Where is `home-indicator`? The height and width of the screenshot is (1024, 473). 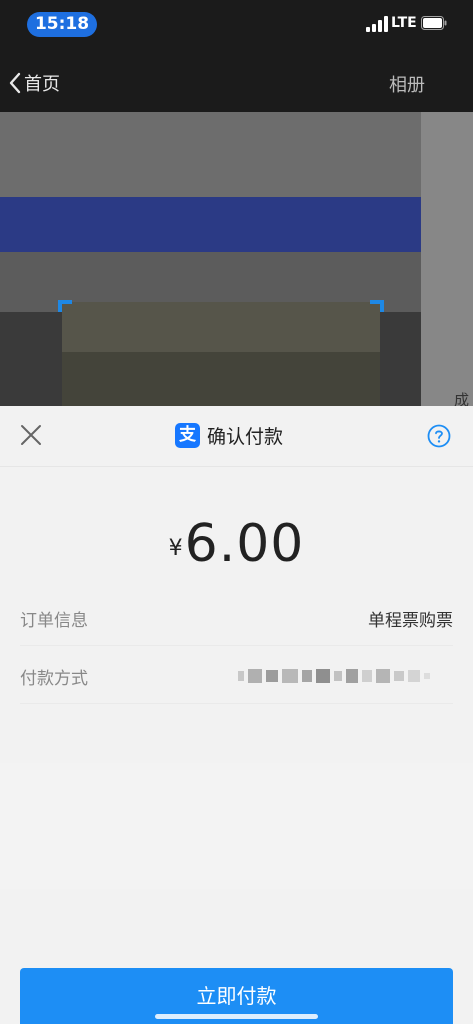 home-indicator is located at coordinates (236, 1016).